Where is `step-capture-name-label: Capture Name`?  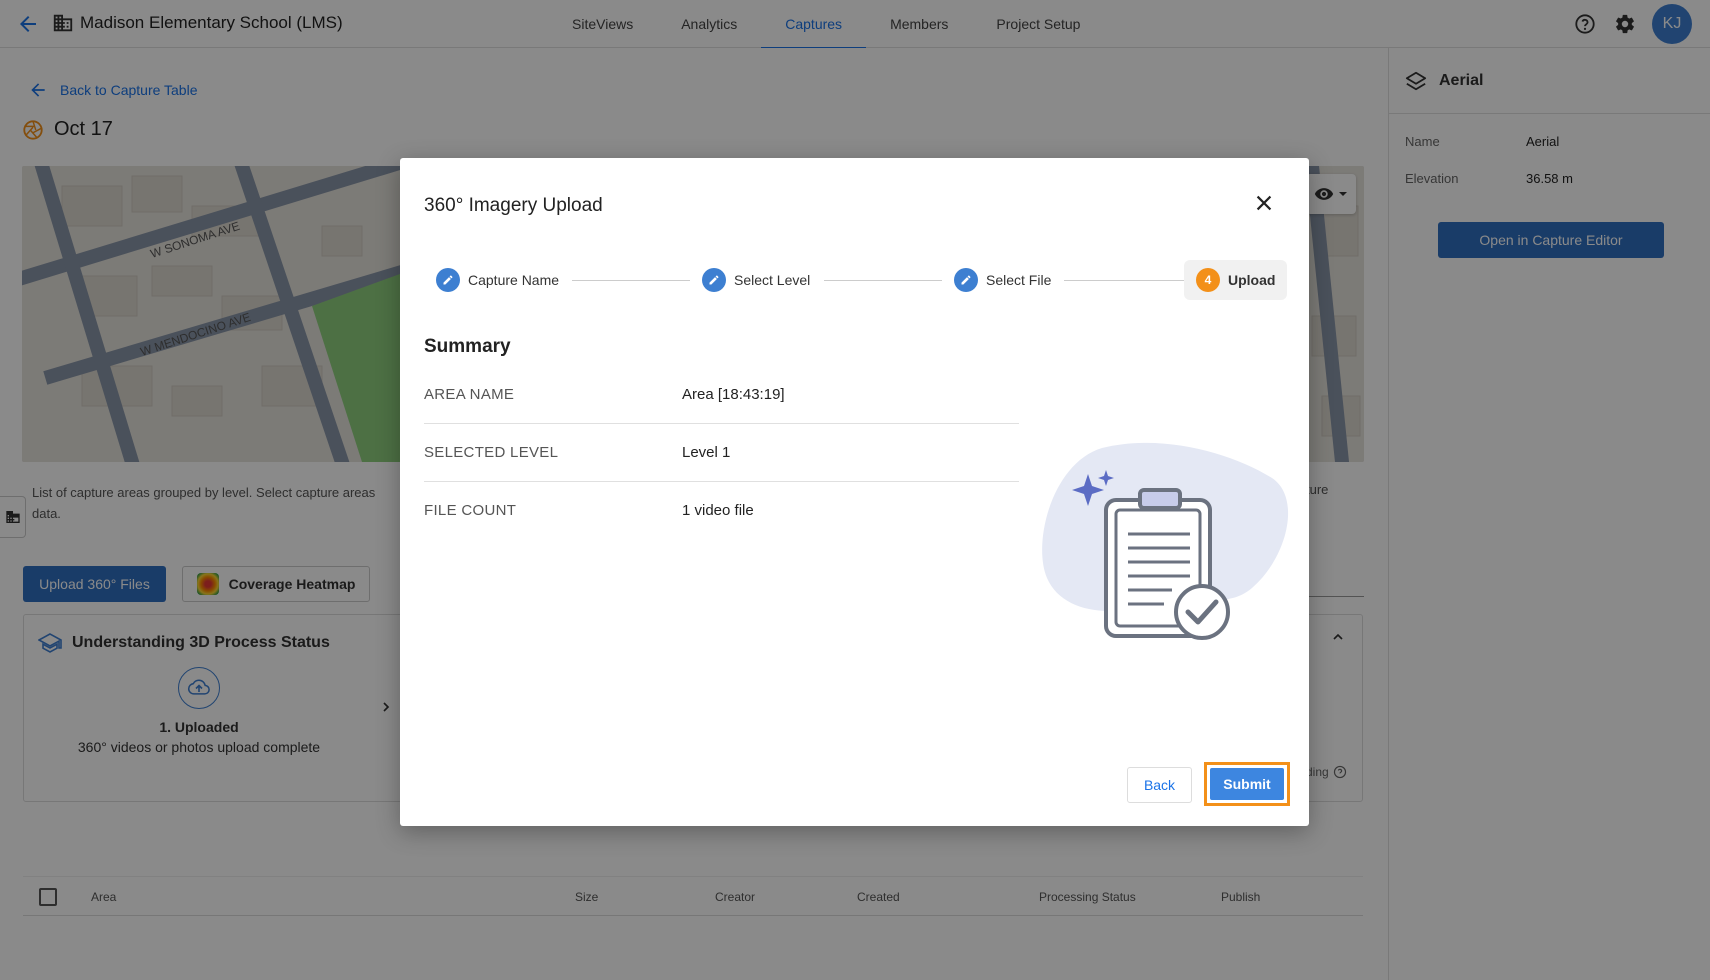 step-capture-name-label: Capture Name is located at coordinates (514, 280).